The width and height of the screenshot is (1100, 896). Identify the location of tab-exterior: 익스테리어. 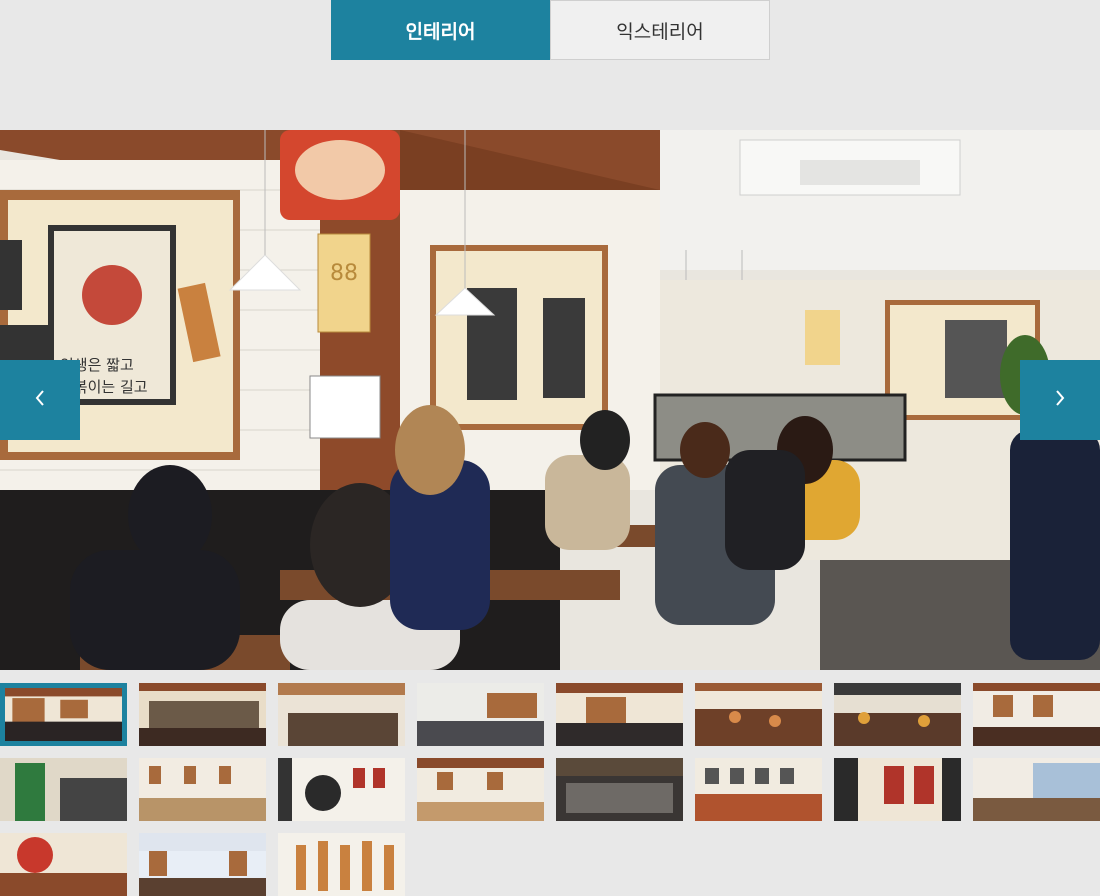
(660, 30).